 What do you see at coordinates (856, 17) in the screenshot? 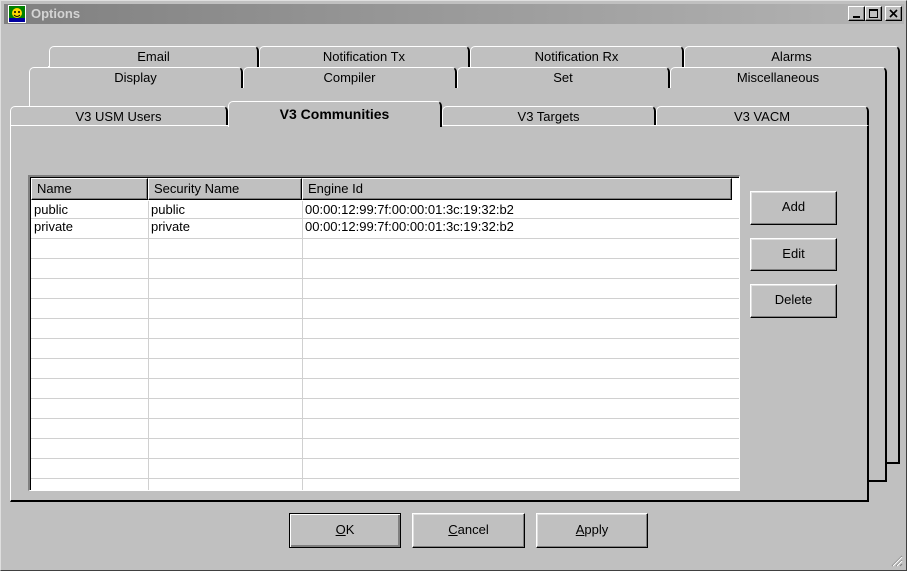
I see `minimize-icon` at bounding box center [856, 17].